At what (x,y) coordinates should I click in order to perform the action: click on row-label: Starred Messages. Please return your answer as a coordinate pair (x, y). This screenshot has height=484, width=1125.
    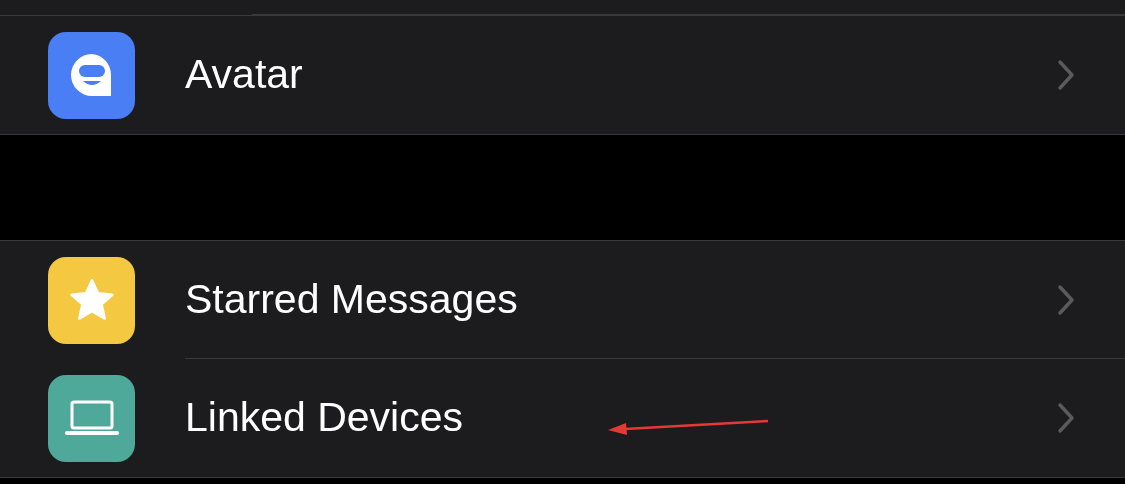
    Looking at the image, I should click on (351, 300).